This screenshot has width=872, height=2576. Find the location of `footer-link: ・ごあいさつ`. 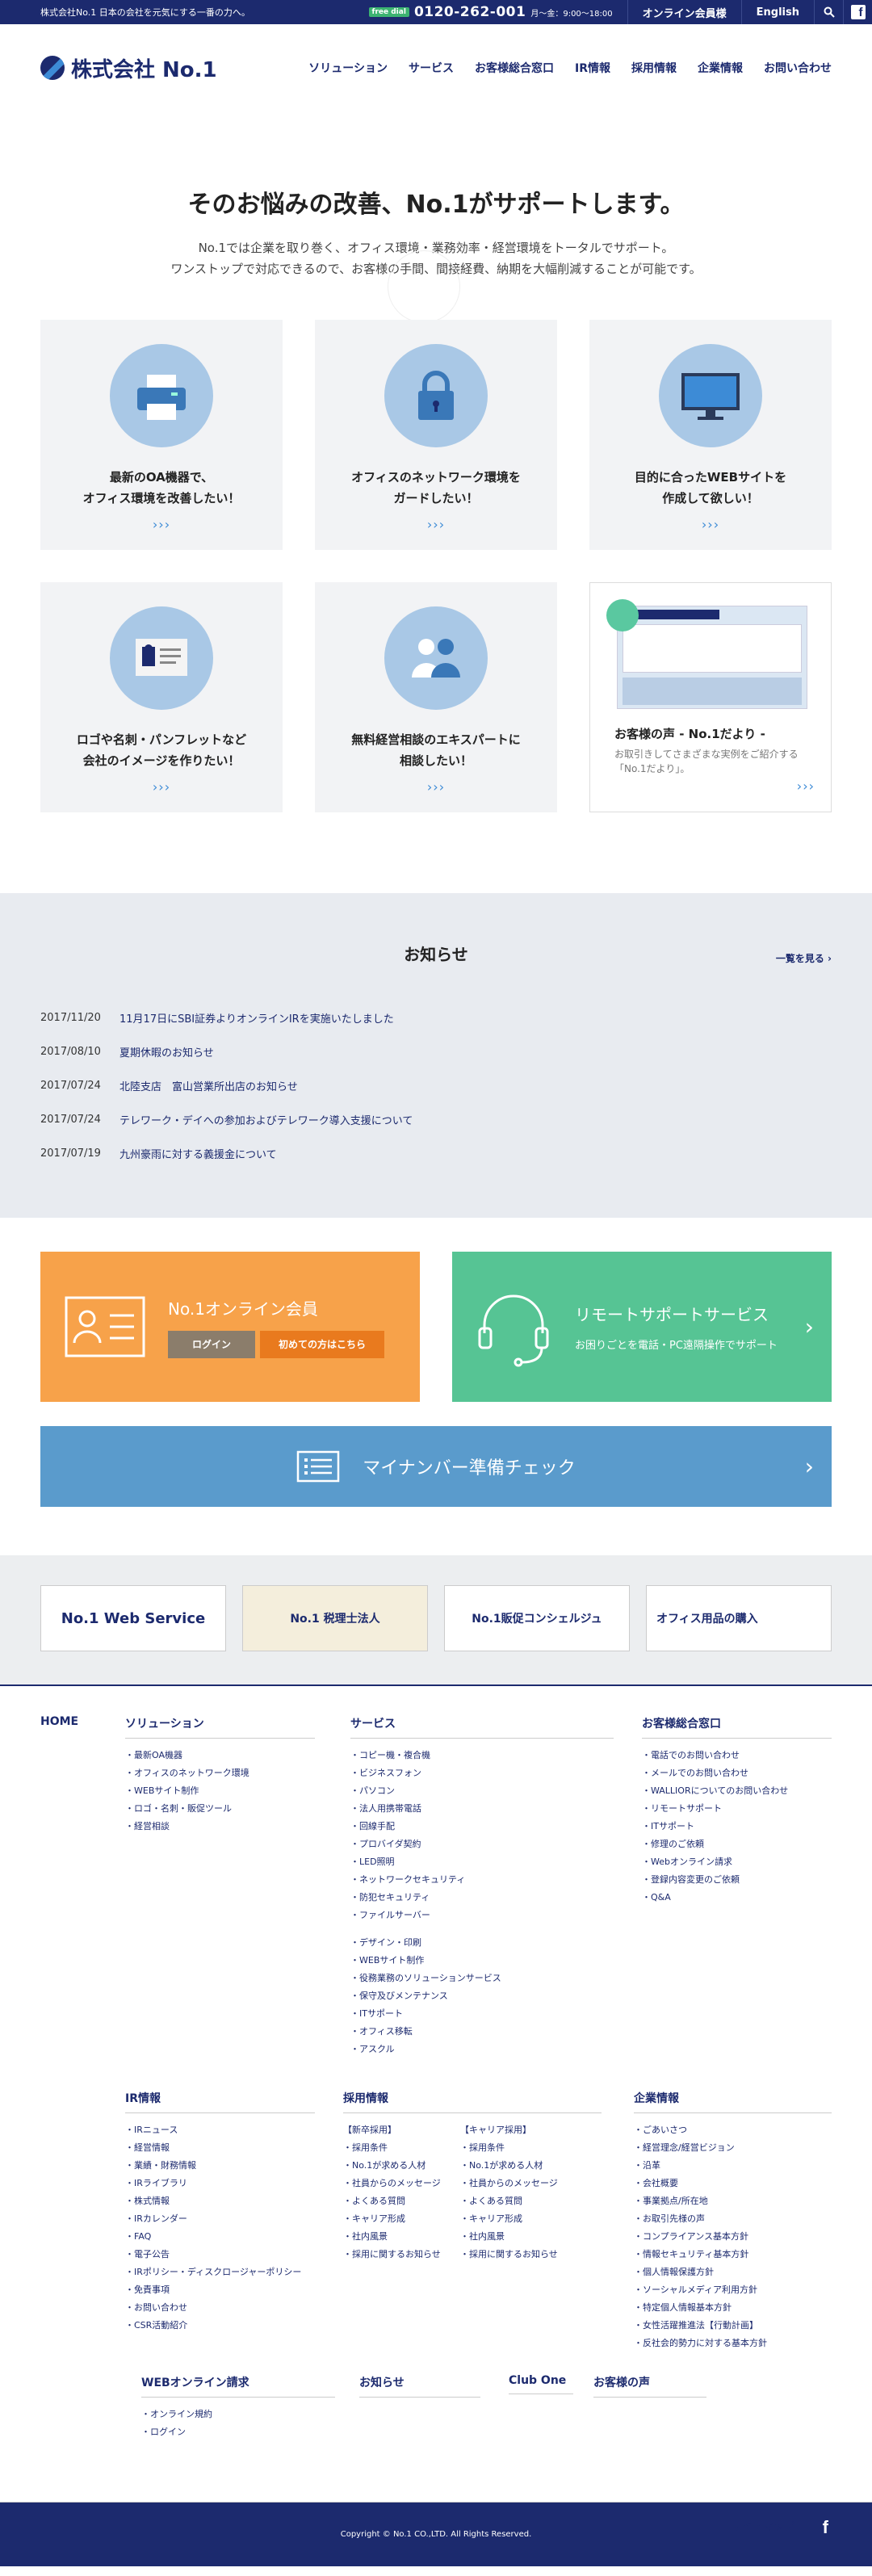

footer-link: ・ごあいさつ is located at coordinates (733, 2130).